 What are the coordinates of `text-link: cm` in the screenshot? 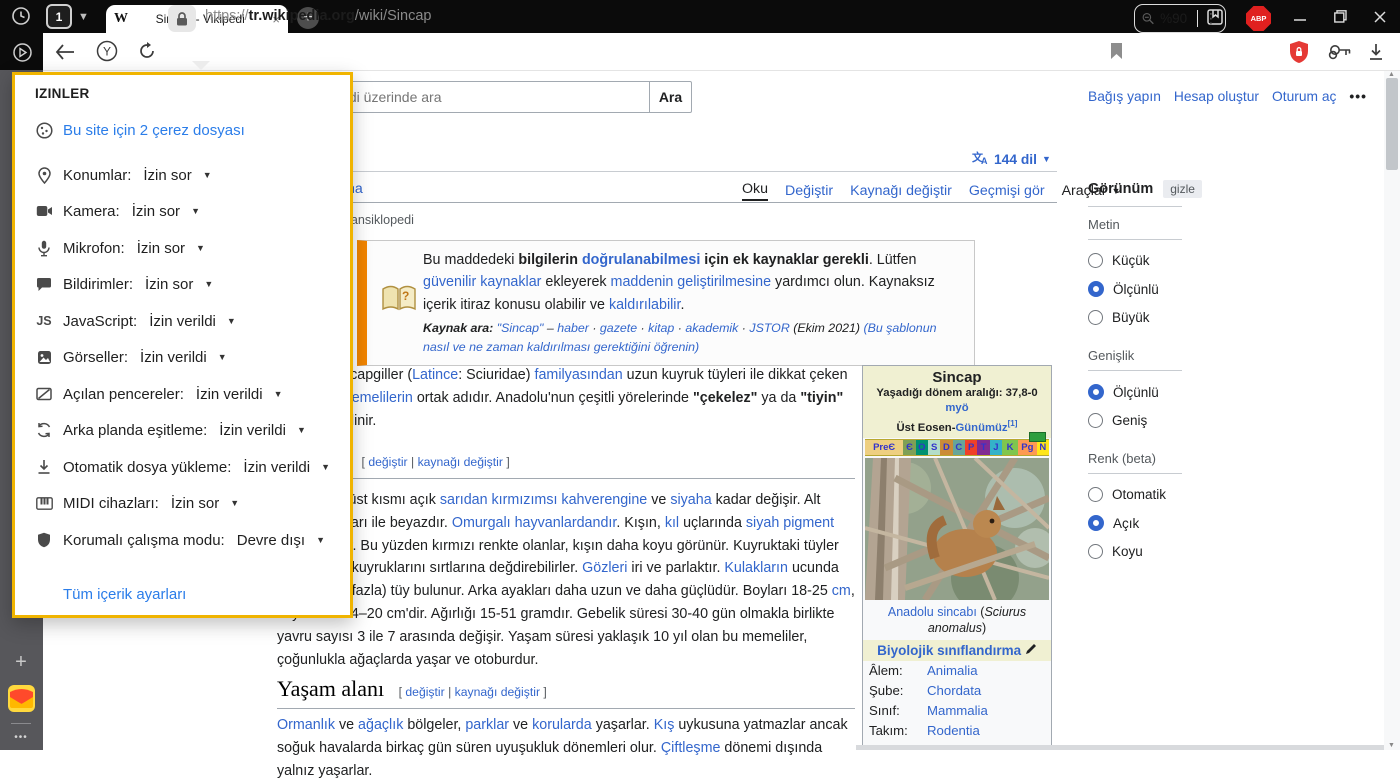 It's located at (841, 591).